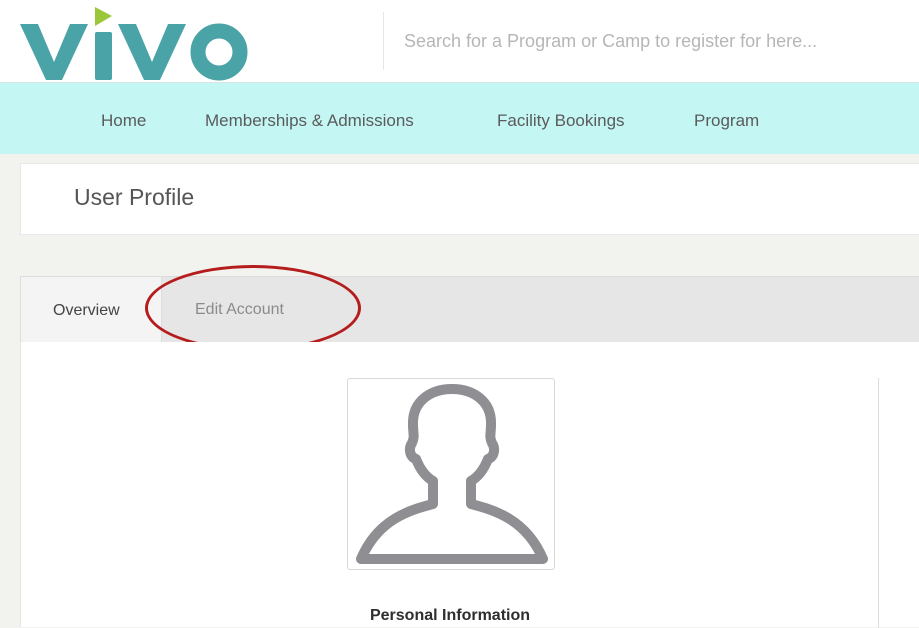 The height and width of the screenshot is (628, 919). Describe the element at coordinates (726, 121) in the screenshot. I see `nav-item-program: Program` at that location.